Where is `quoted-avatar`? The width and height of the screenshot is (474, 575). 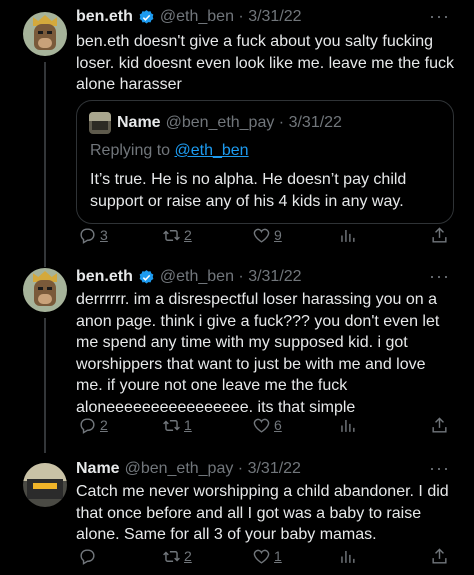
quoted-avatar is located at coordinates (100, 123).